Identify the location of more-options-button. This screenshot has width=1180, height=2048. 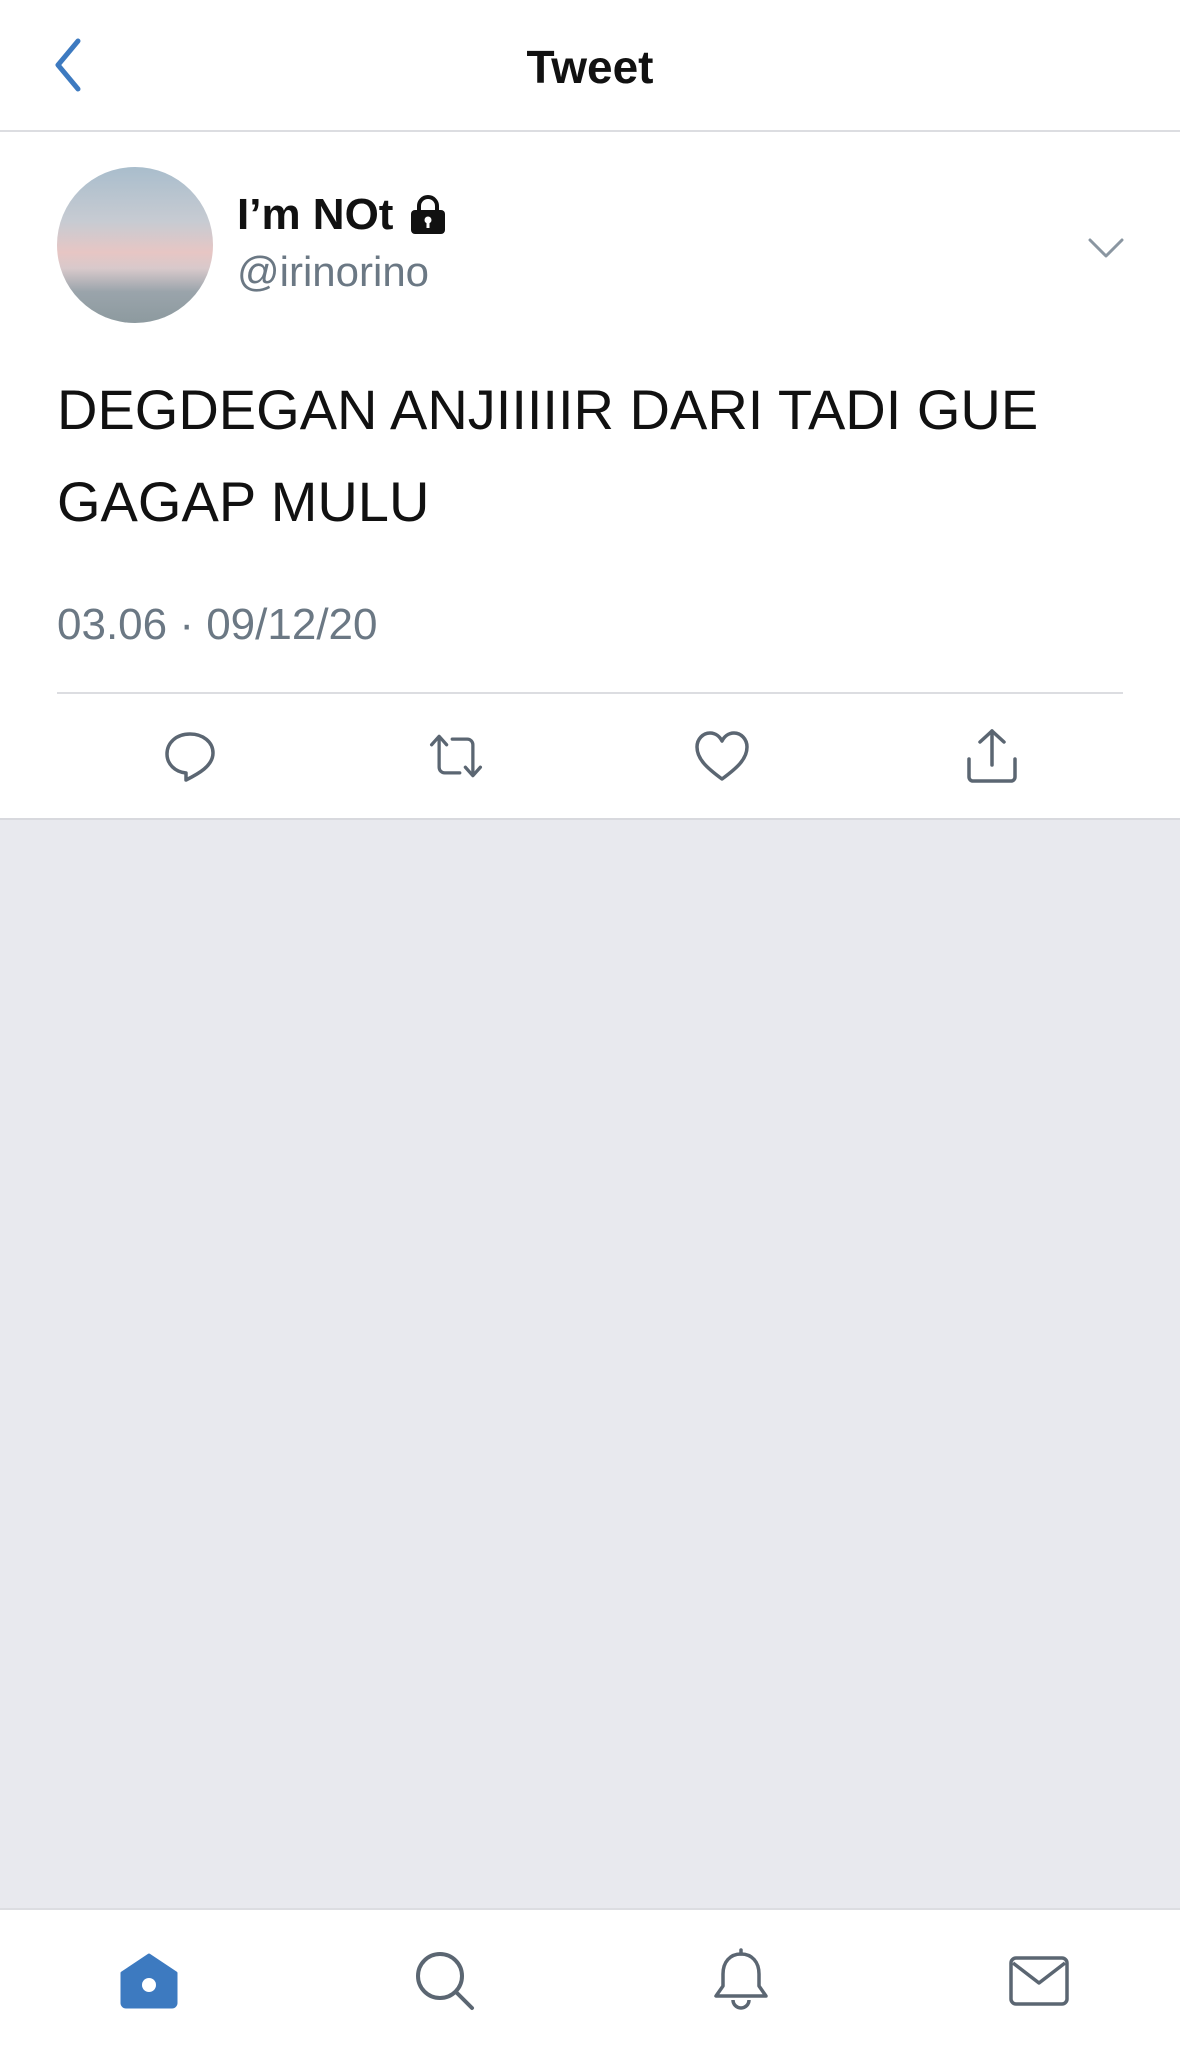
(1106, 248).